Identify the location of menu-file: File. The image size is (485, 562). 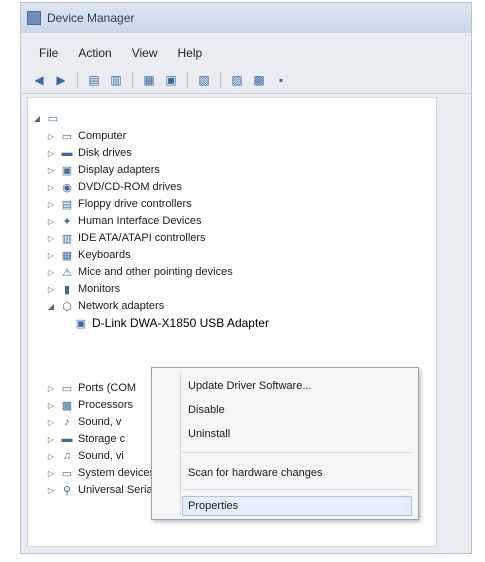
(48, 53).